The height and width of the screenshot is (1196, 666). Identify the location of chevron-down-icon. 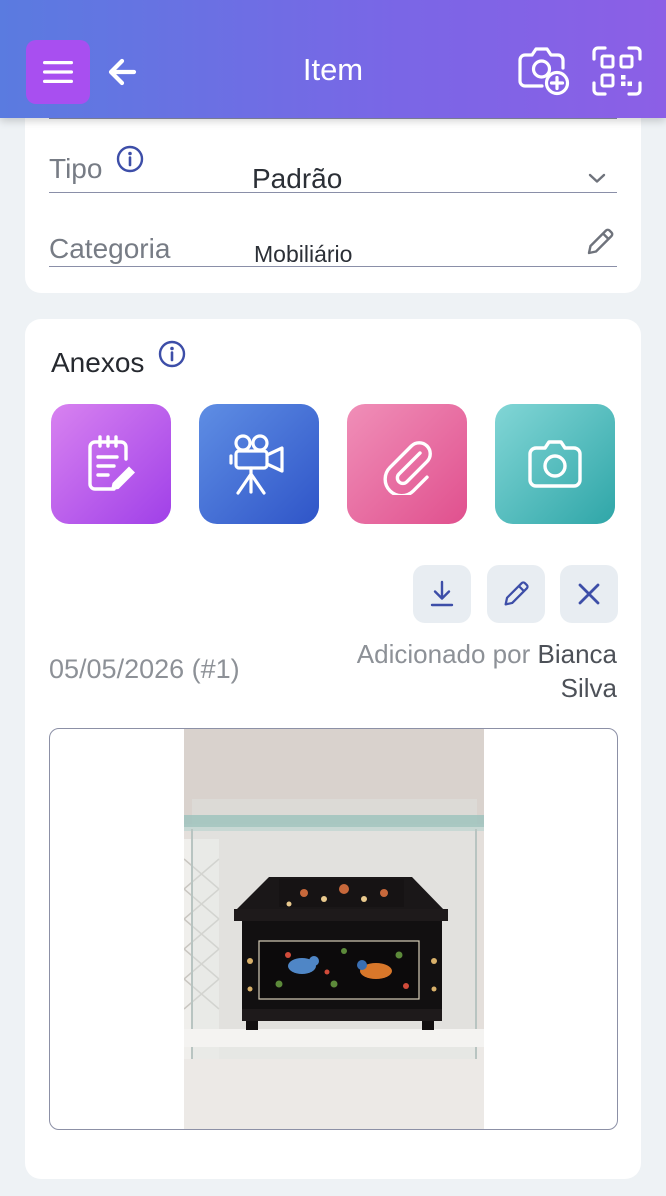
(597, 178).